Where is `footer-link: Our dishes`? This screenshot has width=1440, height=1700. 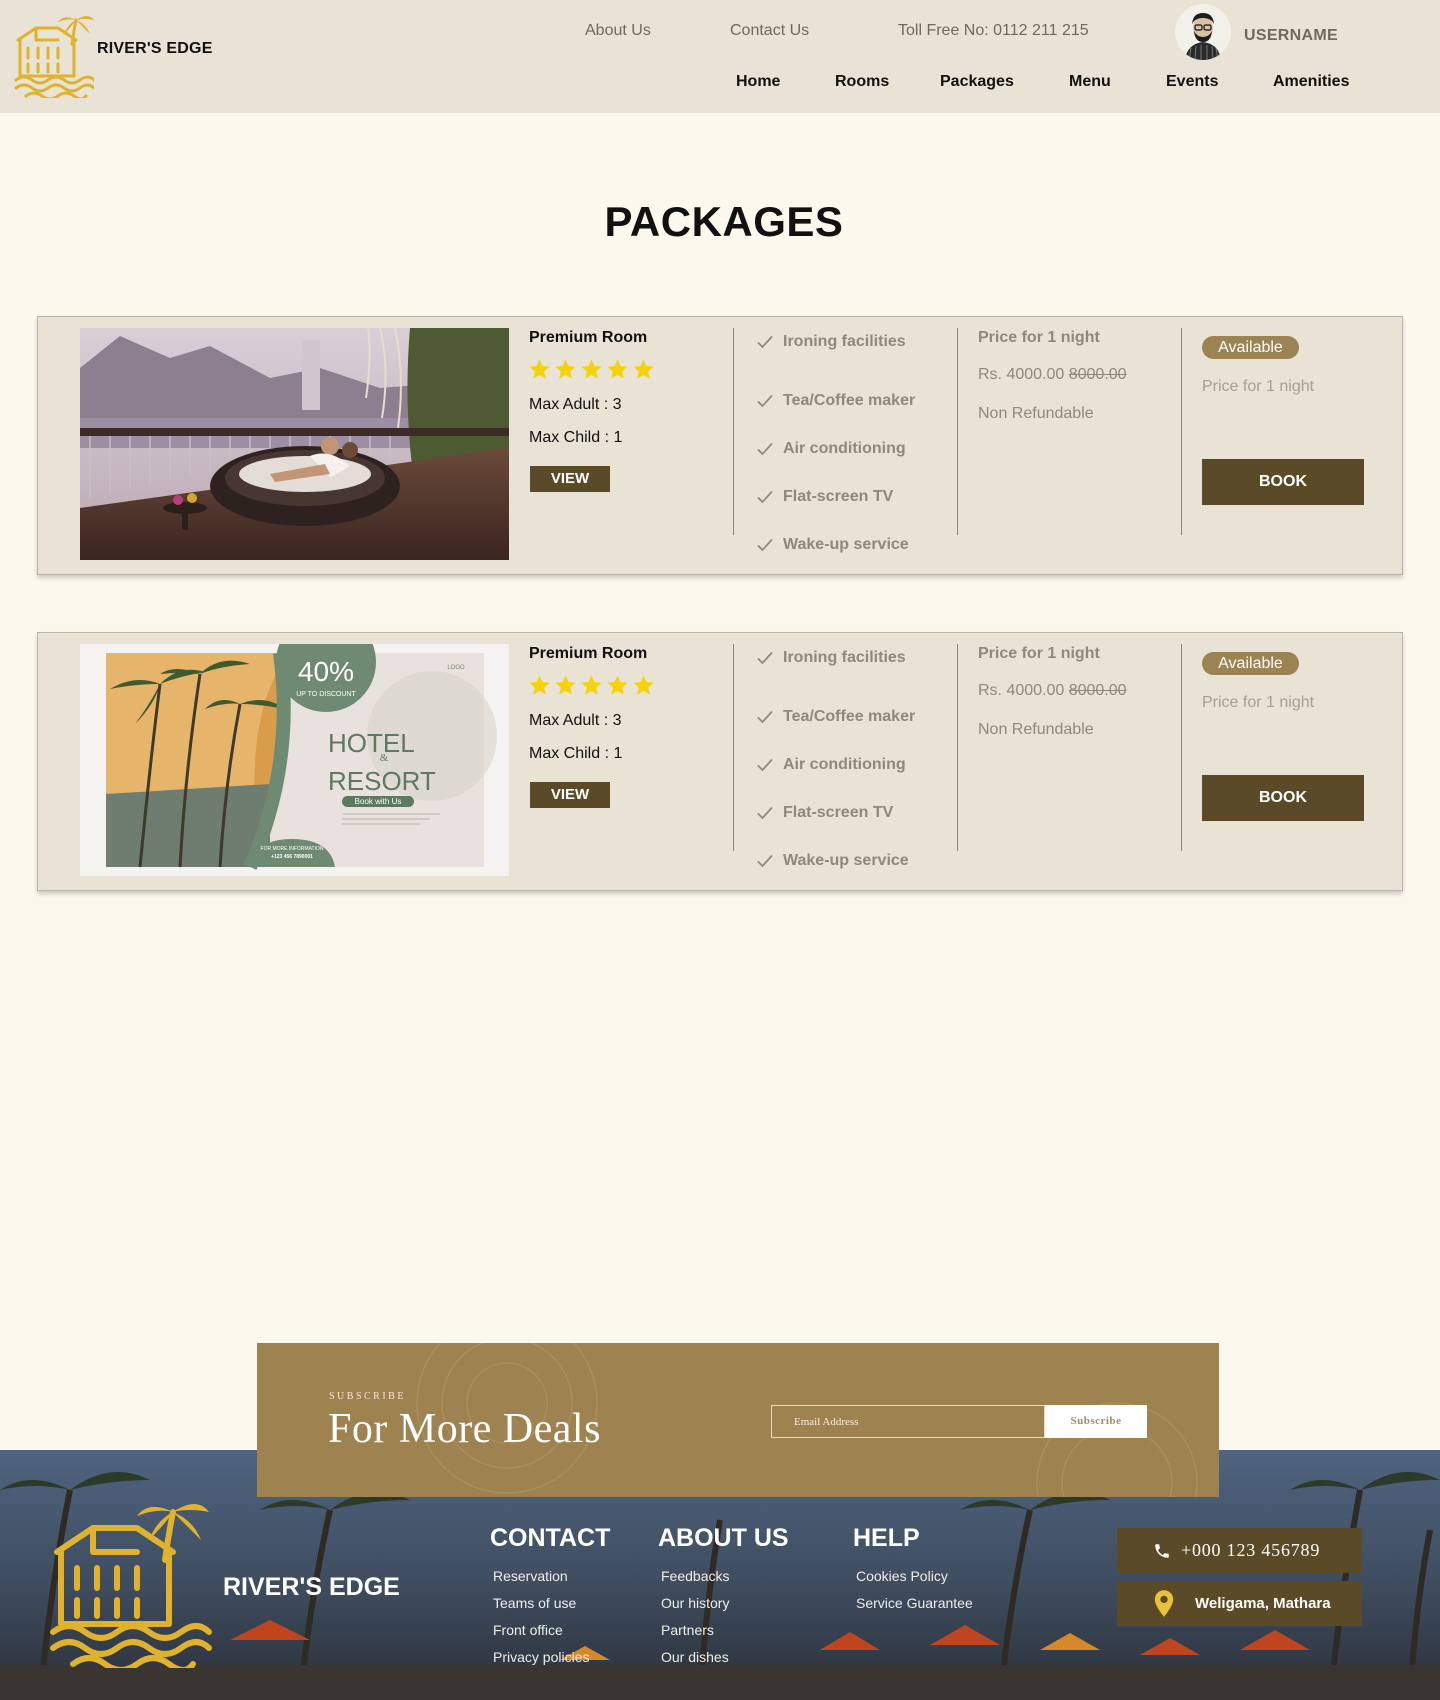 footer-link: Our dishes is located at coordinates (695, 1657).